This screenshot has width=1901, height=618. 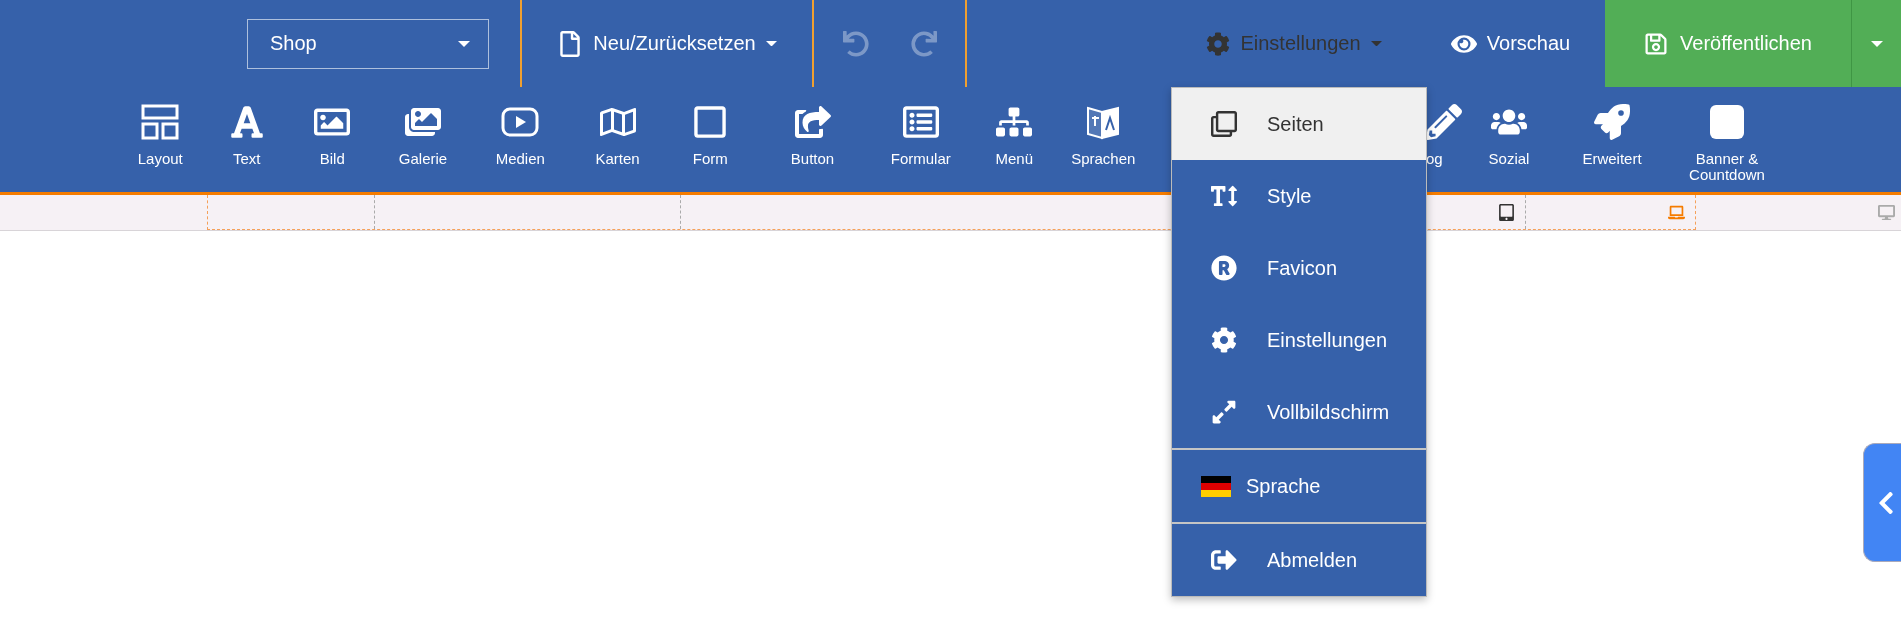 I want to click on toolbar-item: Layout, so click(x=160, y=139).